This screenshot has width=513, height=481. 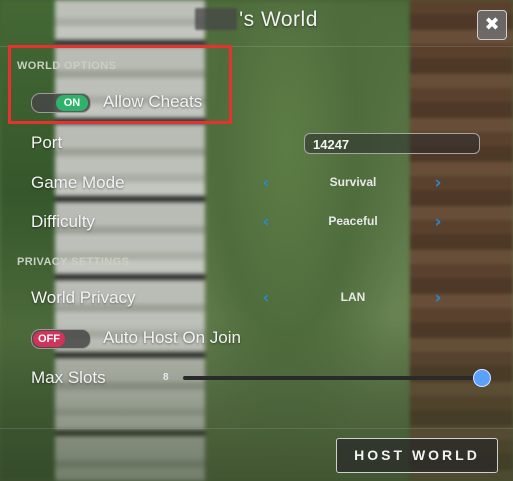 I want to click on redacted-name, so click(x=216, y=19).